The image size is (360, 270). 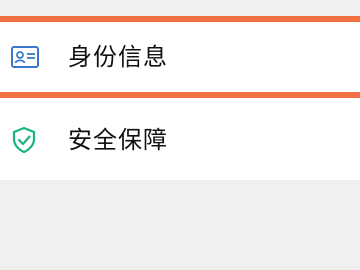 What do you see at coordinates (118, 140) in the screenshot?
I see `menu-item-label: 安全保障` at bounding box center [118, 140].